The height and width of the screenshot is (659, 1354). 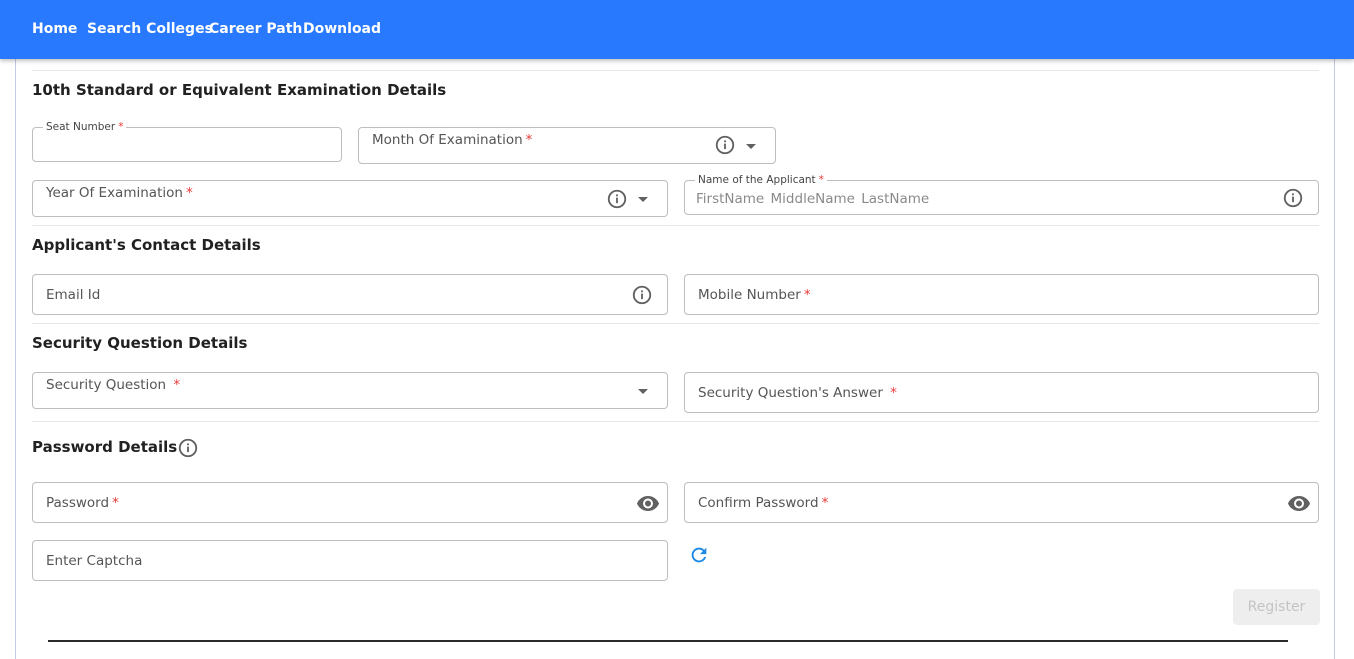 I want to click on section-title-security: Security Question Details, so click(x=140, y=343).